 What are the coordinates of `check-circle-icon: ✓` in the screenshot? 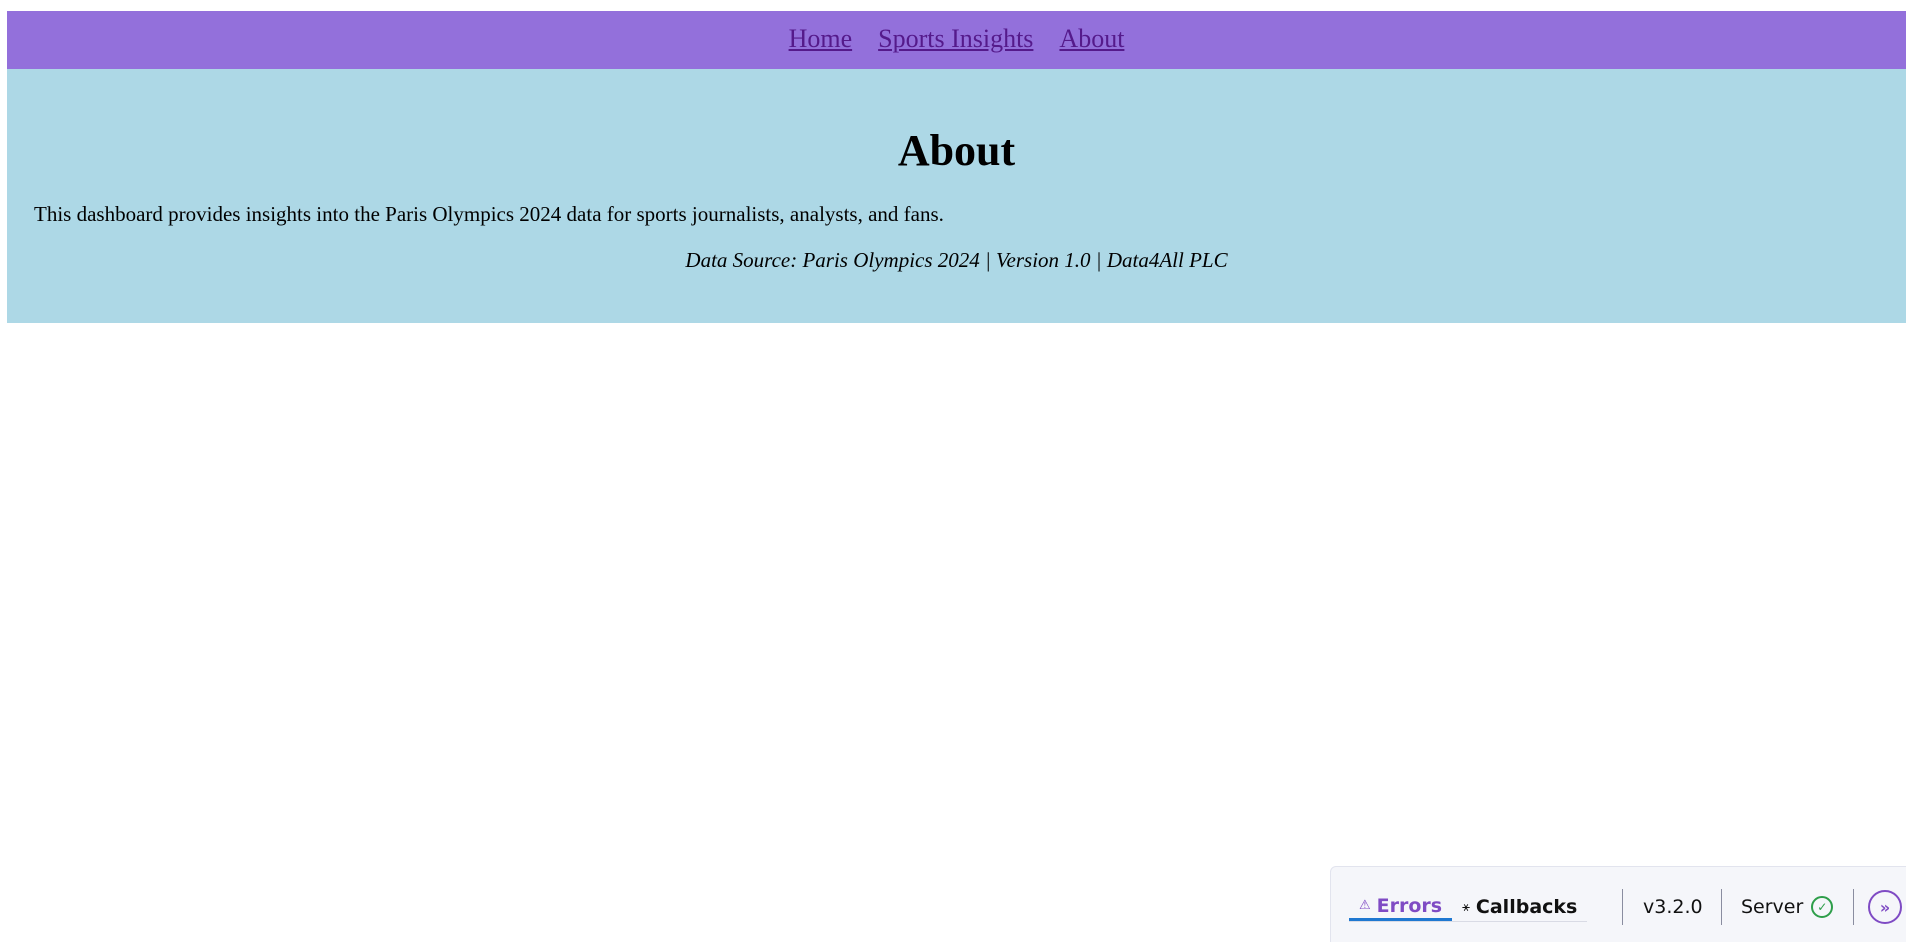 It's located at (1822, 907).